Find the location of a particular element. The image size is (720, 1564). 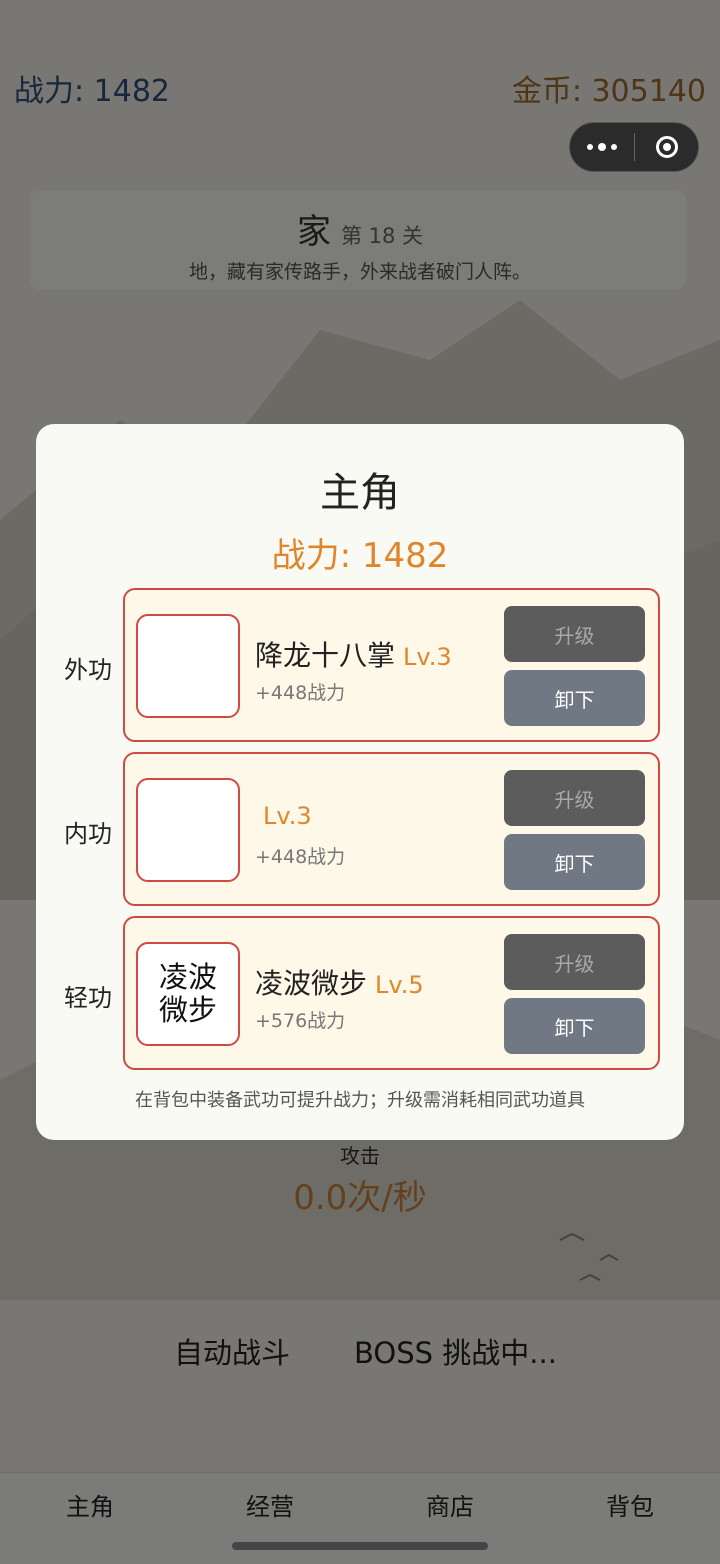

skill-slot-internal: Lv.3 +448战力 升级 卸下 is located at coordinates (391, 829).